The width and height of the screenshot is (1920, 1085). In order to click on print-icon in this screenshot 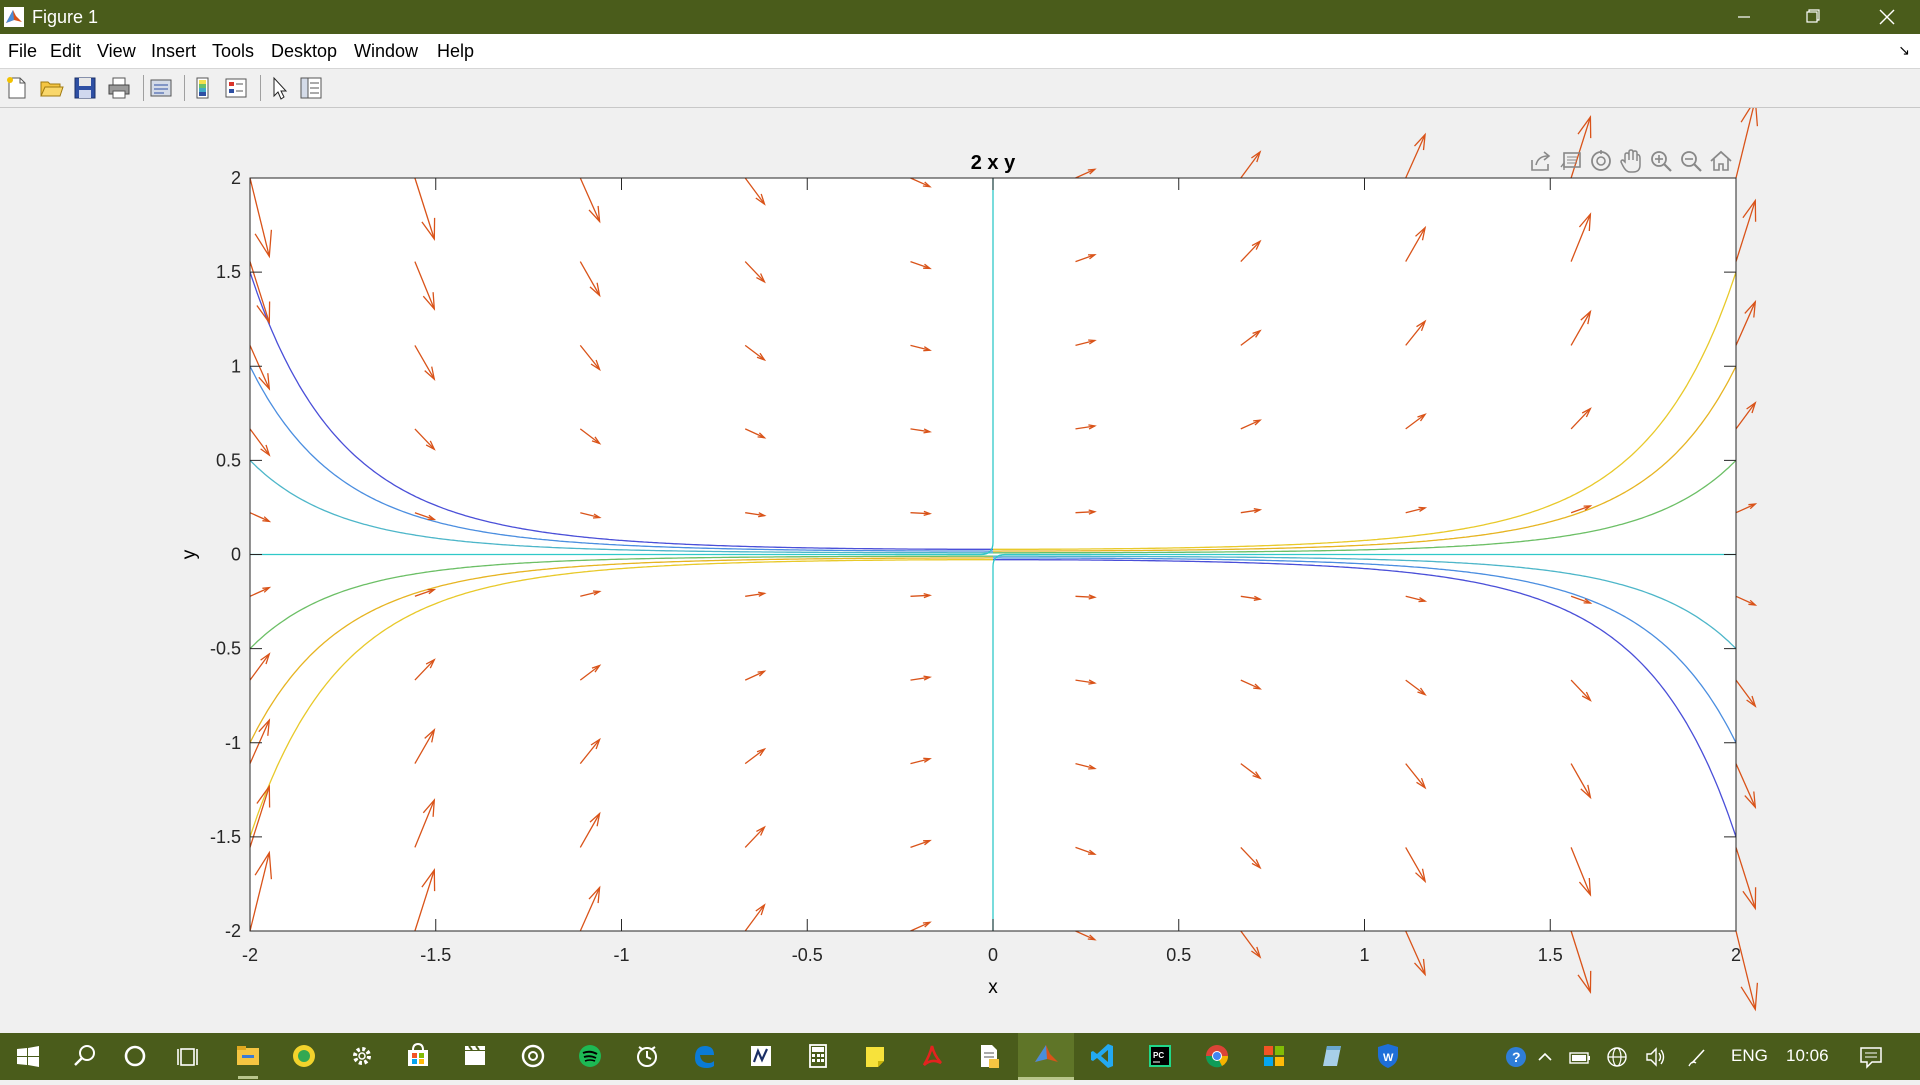, I will do `click(119, 88)`.